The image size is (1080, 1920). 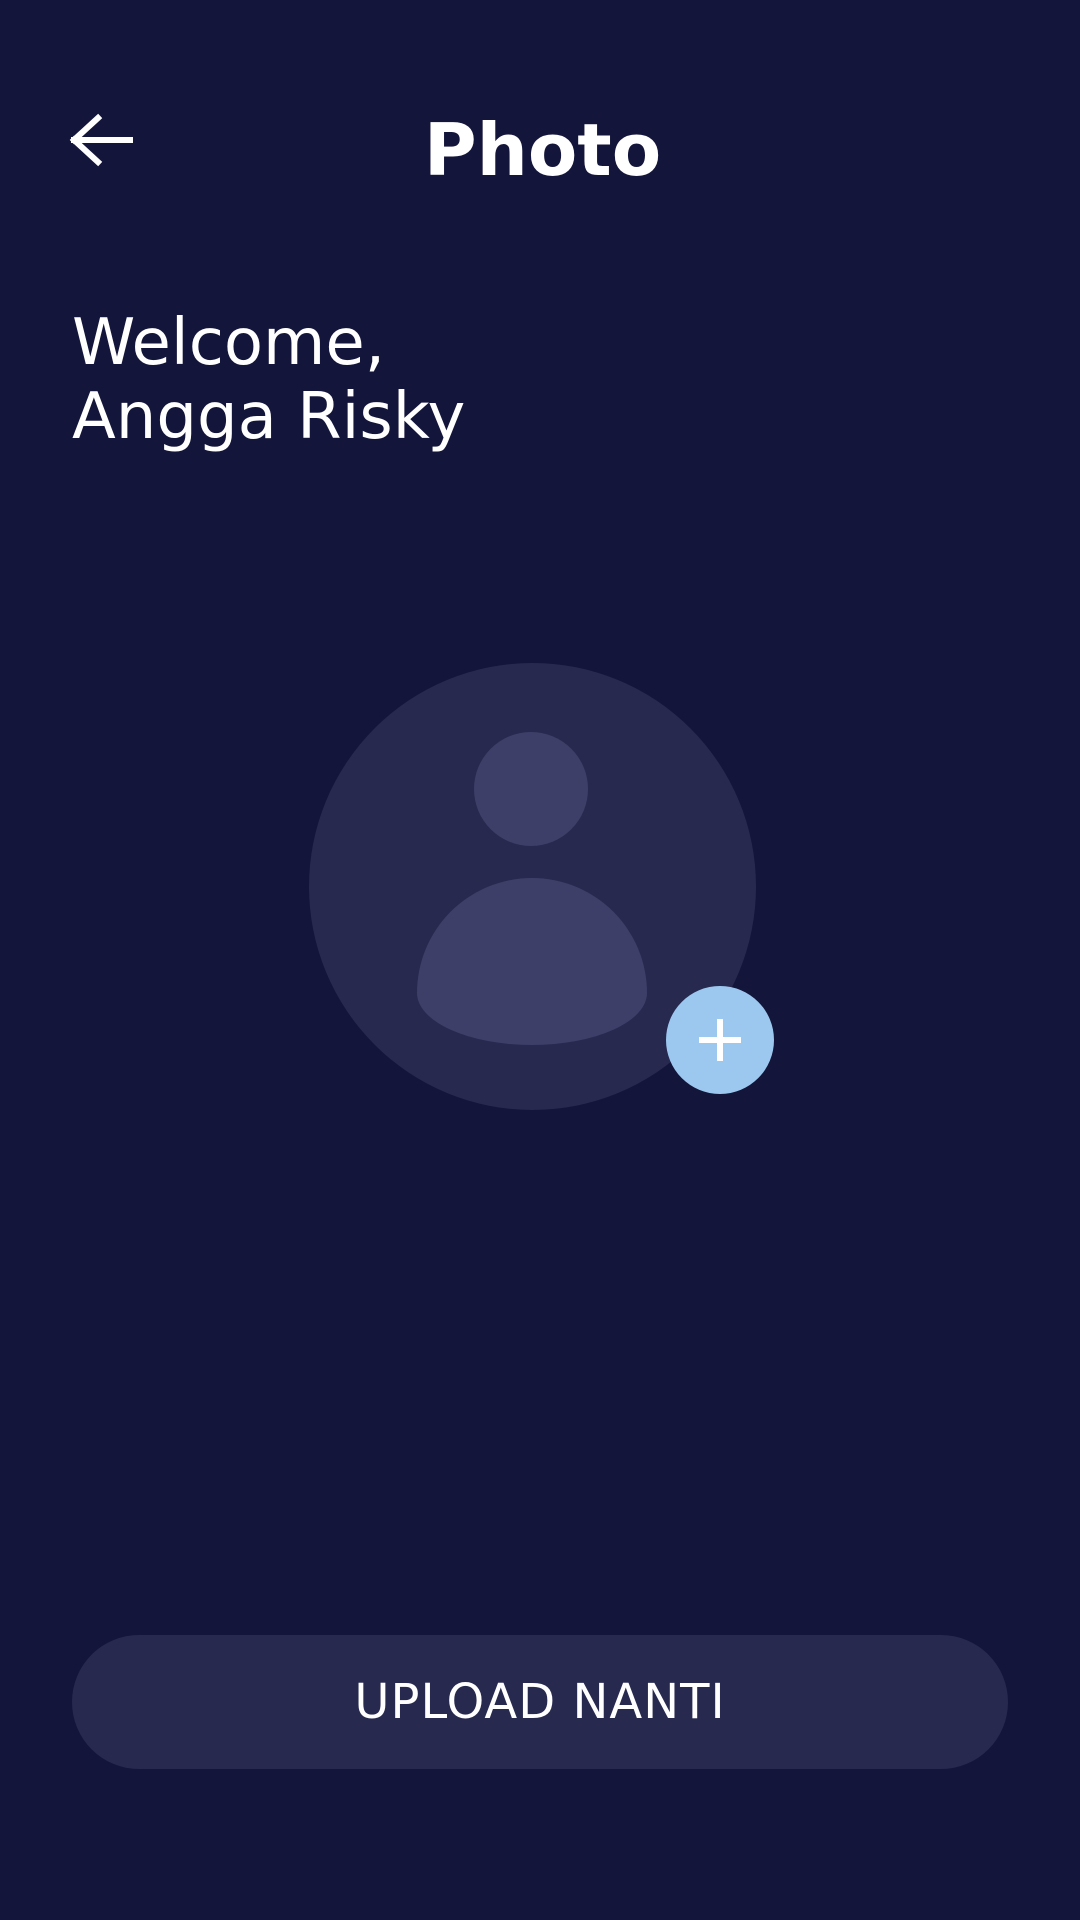 I want to click on header: Photo, so click(x=540, y=145).